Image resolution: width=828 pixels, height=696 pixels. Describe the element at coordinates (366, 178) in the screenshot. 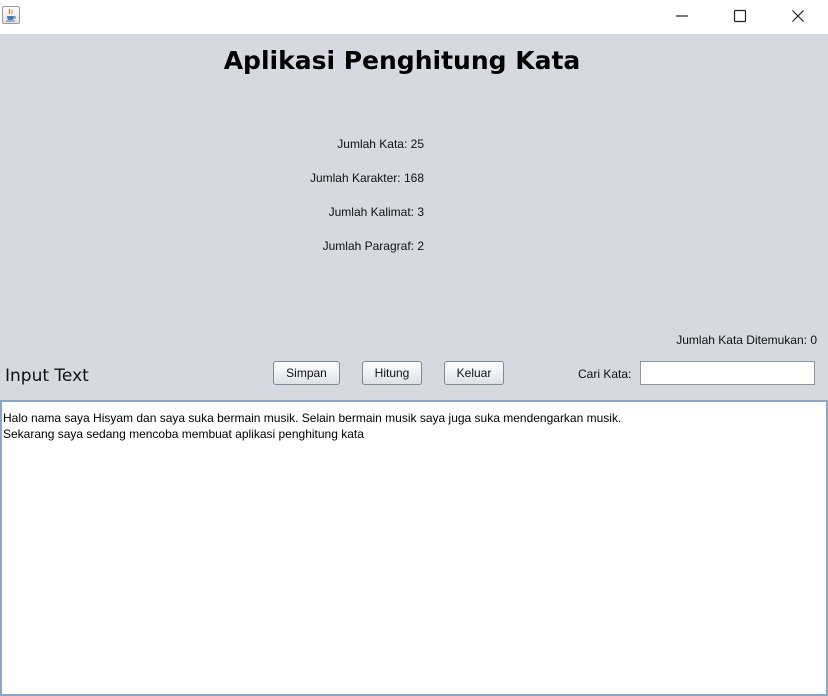

I see `character-count-label: Jumlah Karakter: 168` at that location.